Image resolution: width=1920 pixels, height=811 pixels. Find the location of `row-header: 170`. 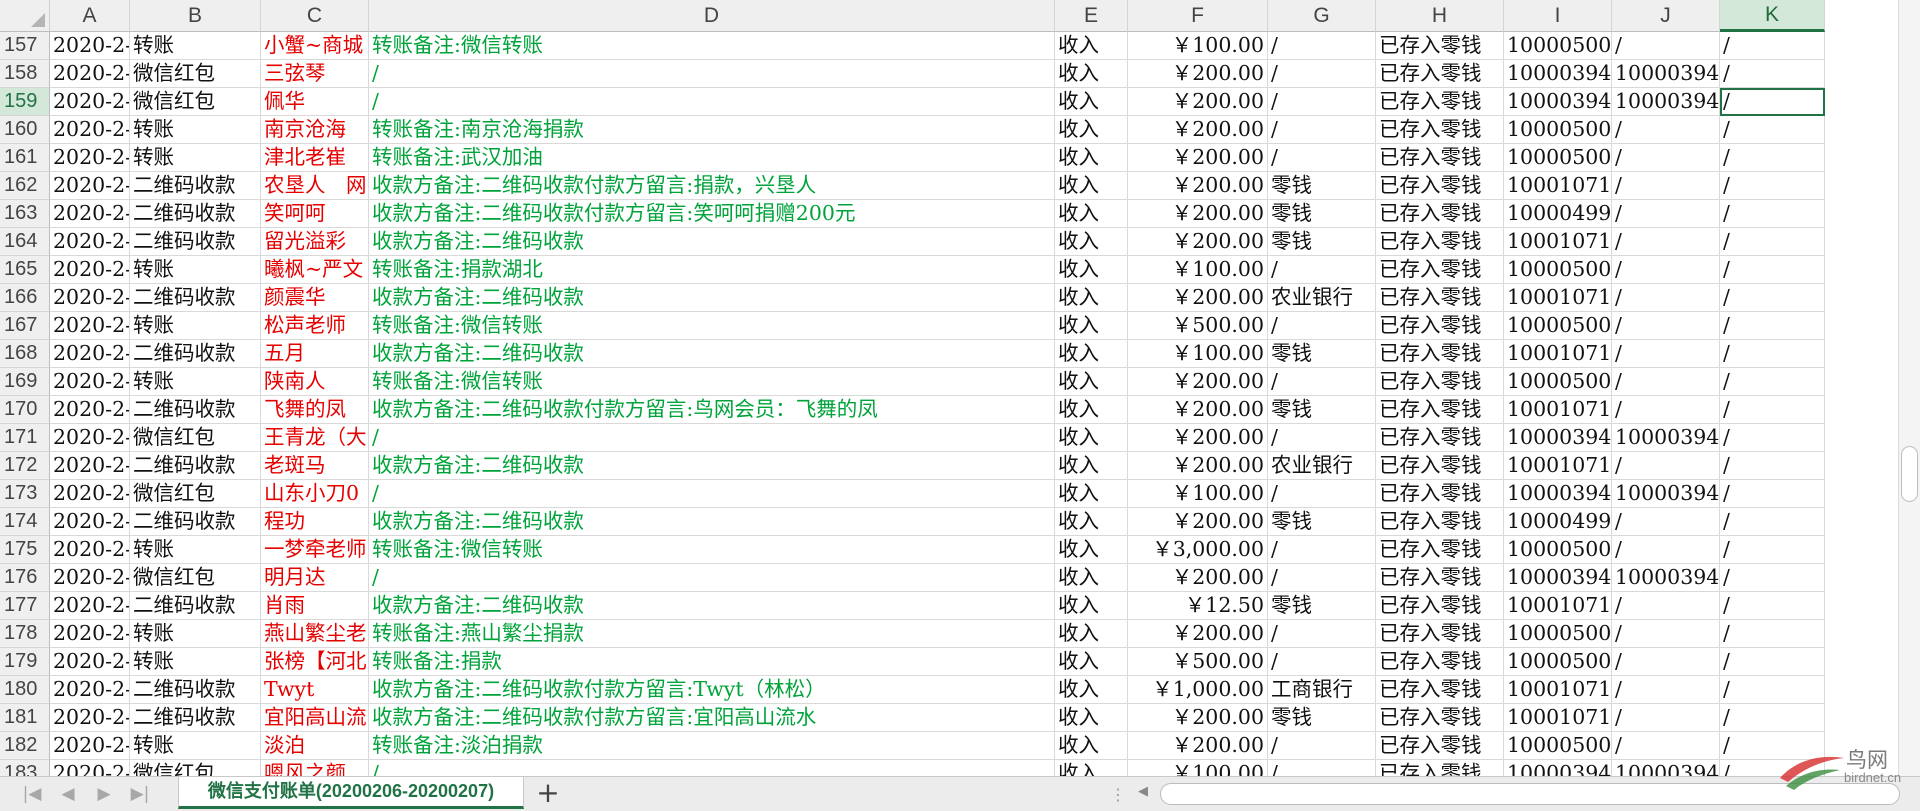

row-header: 170 is located at coordinates (25, 410).